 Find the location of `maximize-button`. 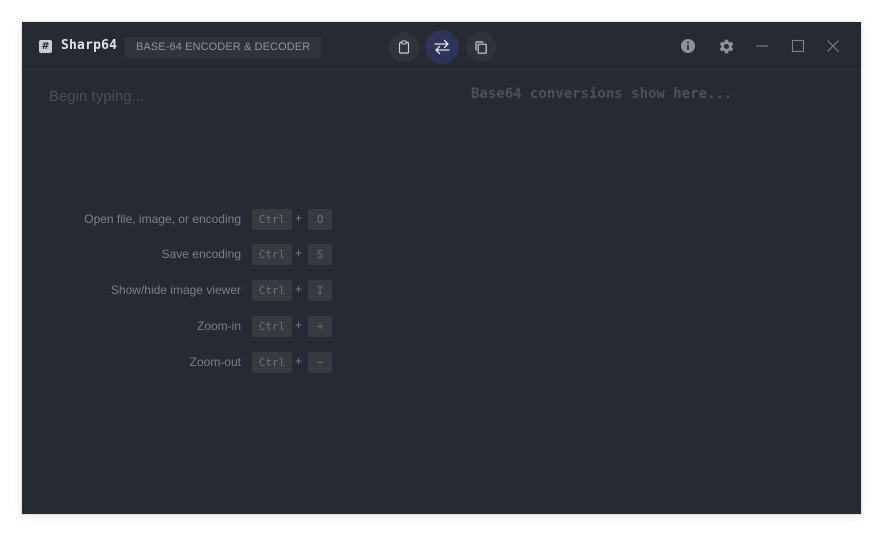

maximize-button is located at coordinates (798, 46).